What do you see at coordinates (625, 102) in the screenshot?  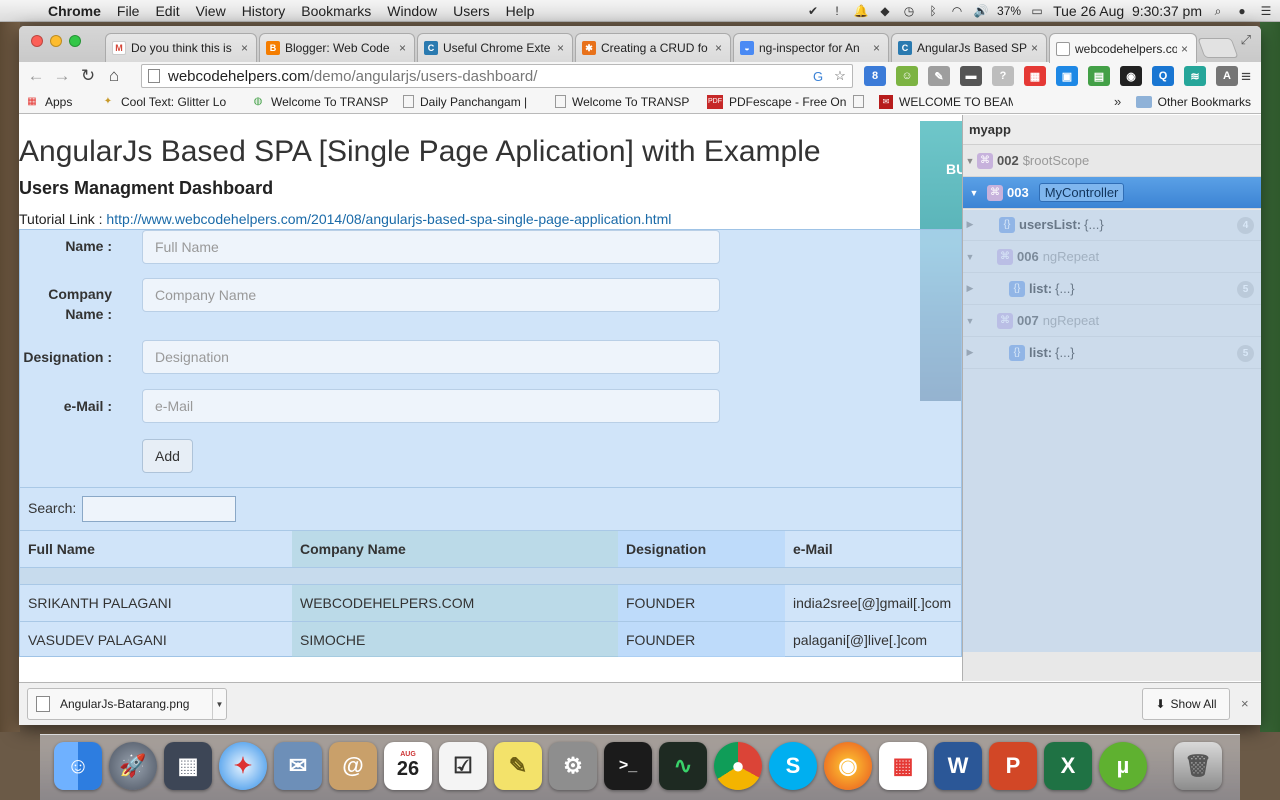 I see `bookmark-transp-2: Welcome To TRANSP` at bounding box center [625, 102].